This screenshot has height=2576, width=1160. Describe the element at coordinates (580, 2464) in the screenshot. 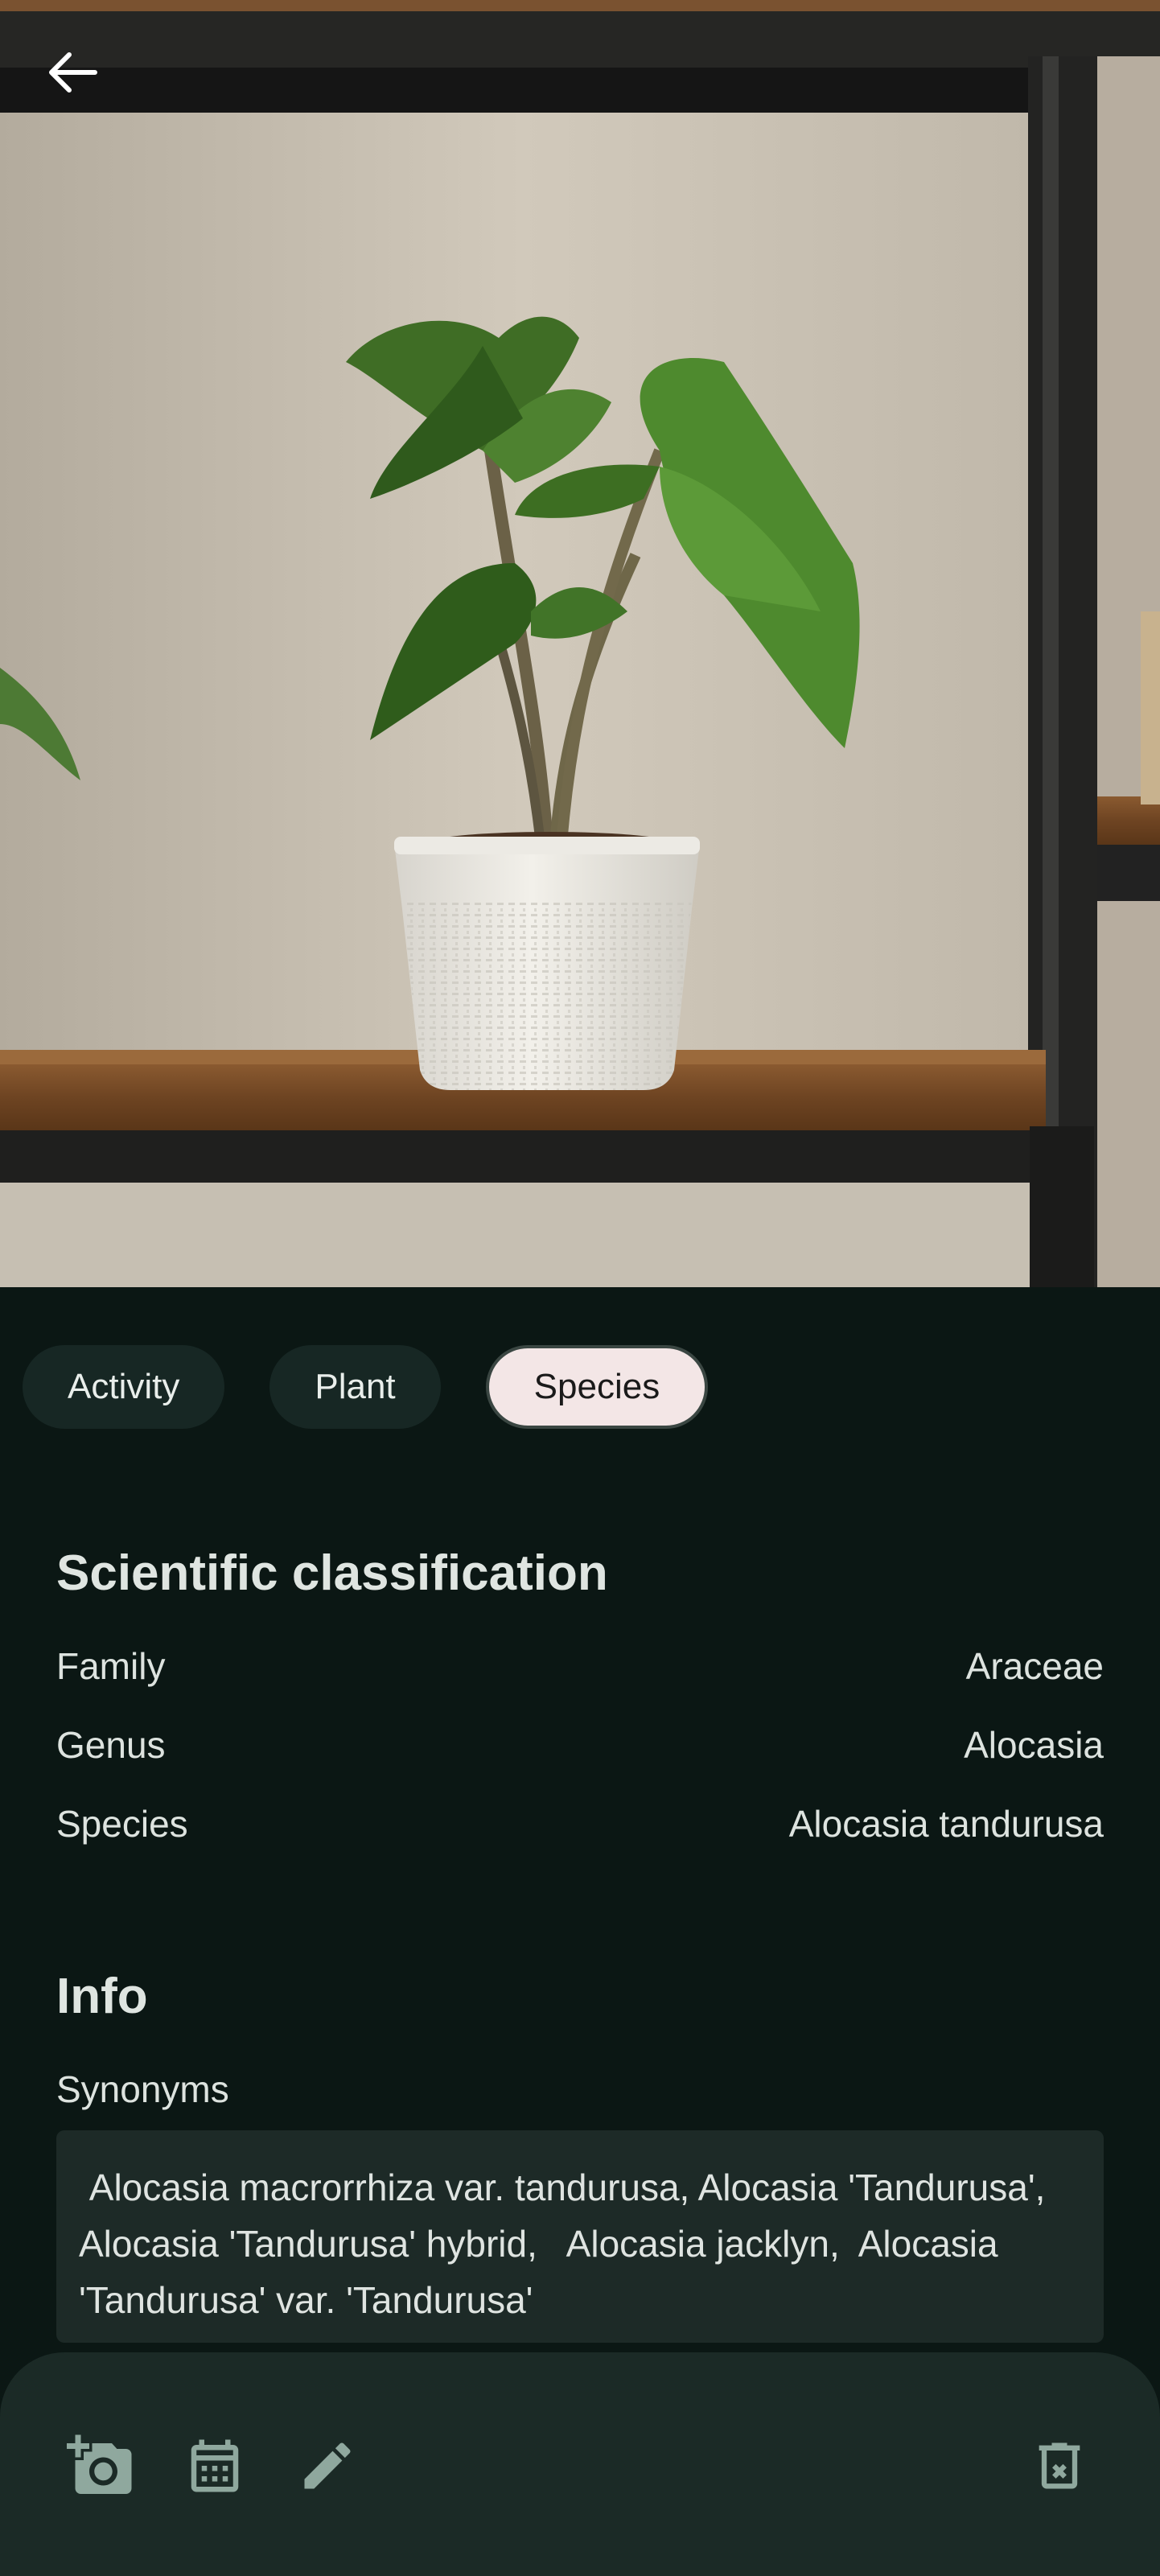

I see `bottom-toolbar` at that location.